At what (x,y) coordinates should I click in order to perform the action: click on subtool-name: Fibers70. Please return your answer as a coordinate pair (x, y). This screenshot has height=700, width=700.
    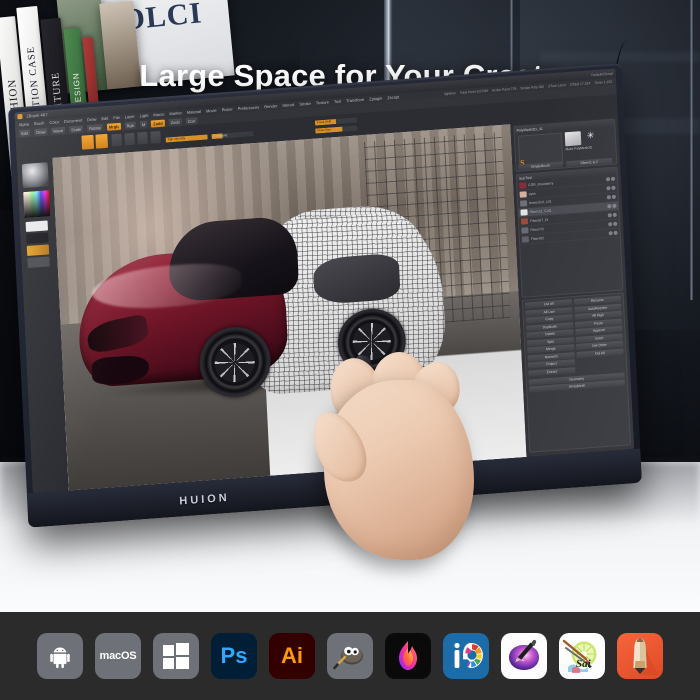
    Looking at the image, I should click on (537, 230).